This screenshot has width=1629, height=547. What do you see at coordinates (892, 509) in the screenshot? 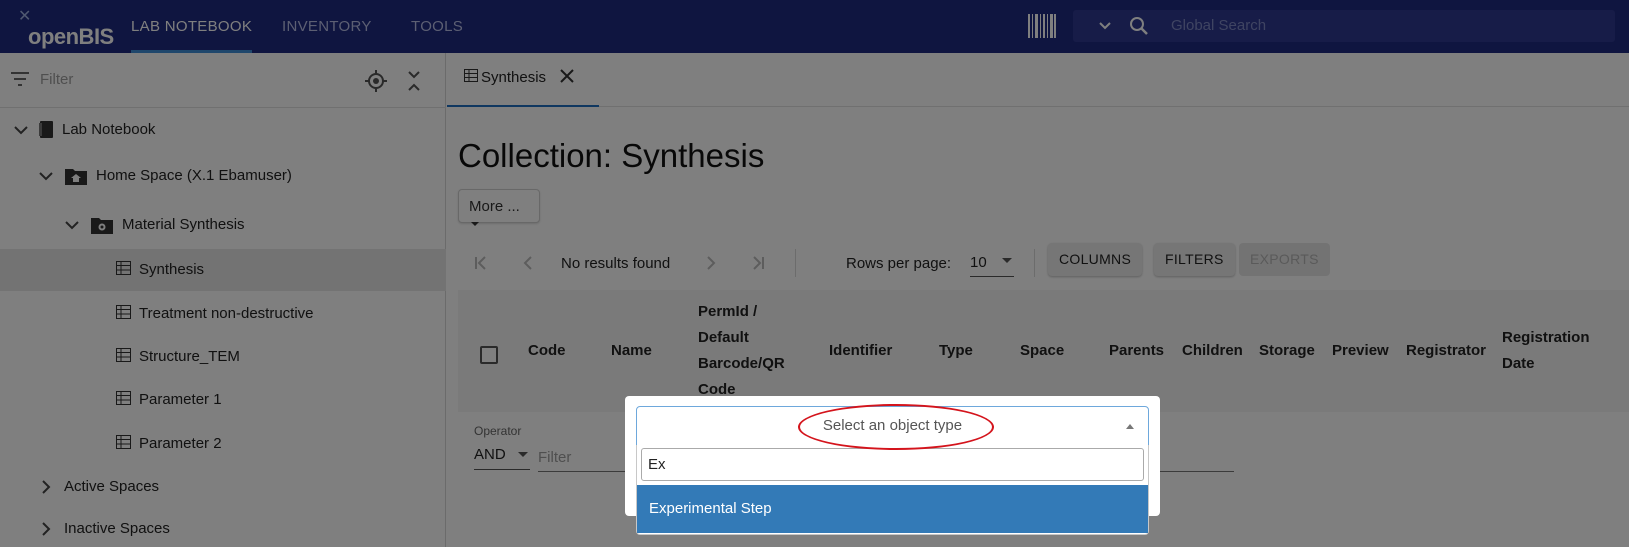
I see `option-experimental-step: Experimental Step` at bounding box center [892, 509].